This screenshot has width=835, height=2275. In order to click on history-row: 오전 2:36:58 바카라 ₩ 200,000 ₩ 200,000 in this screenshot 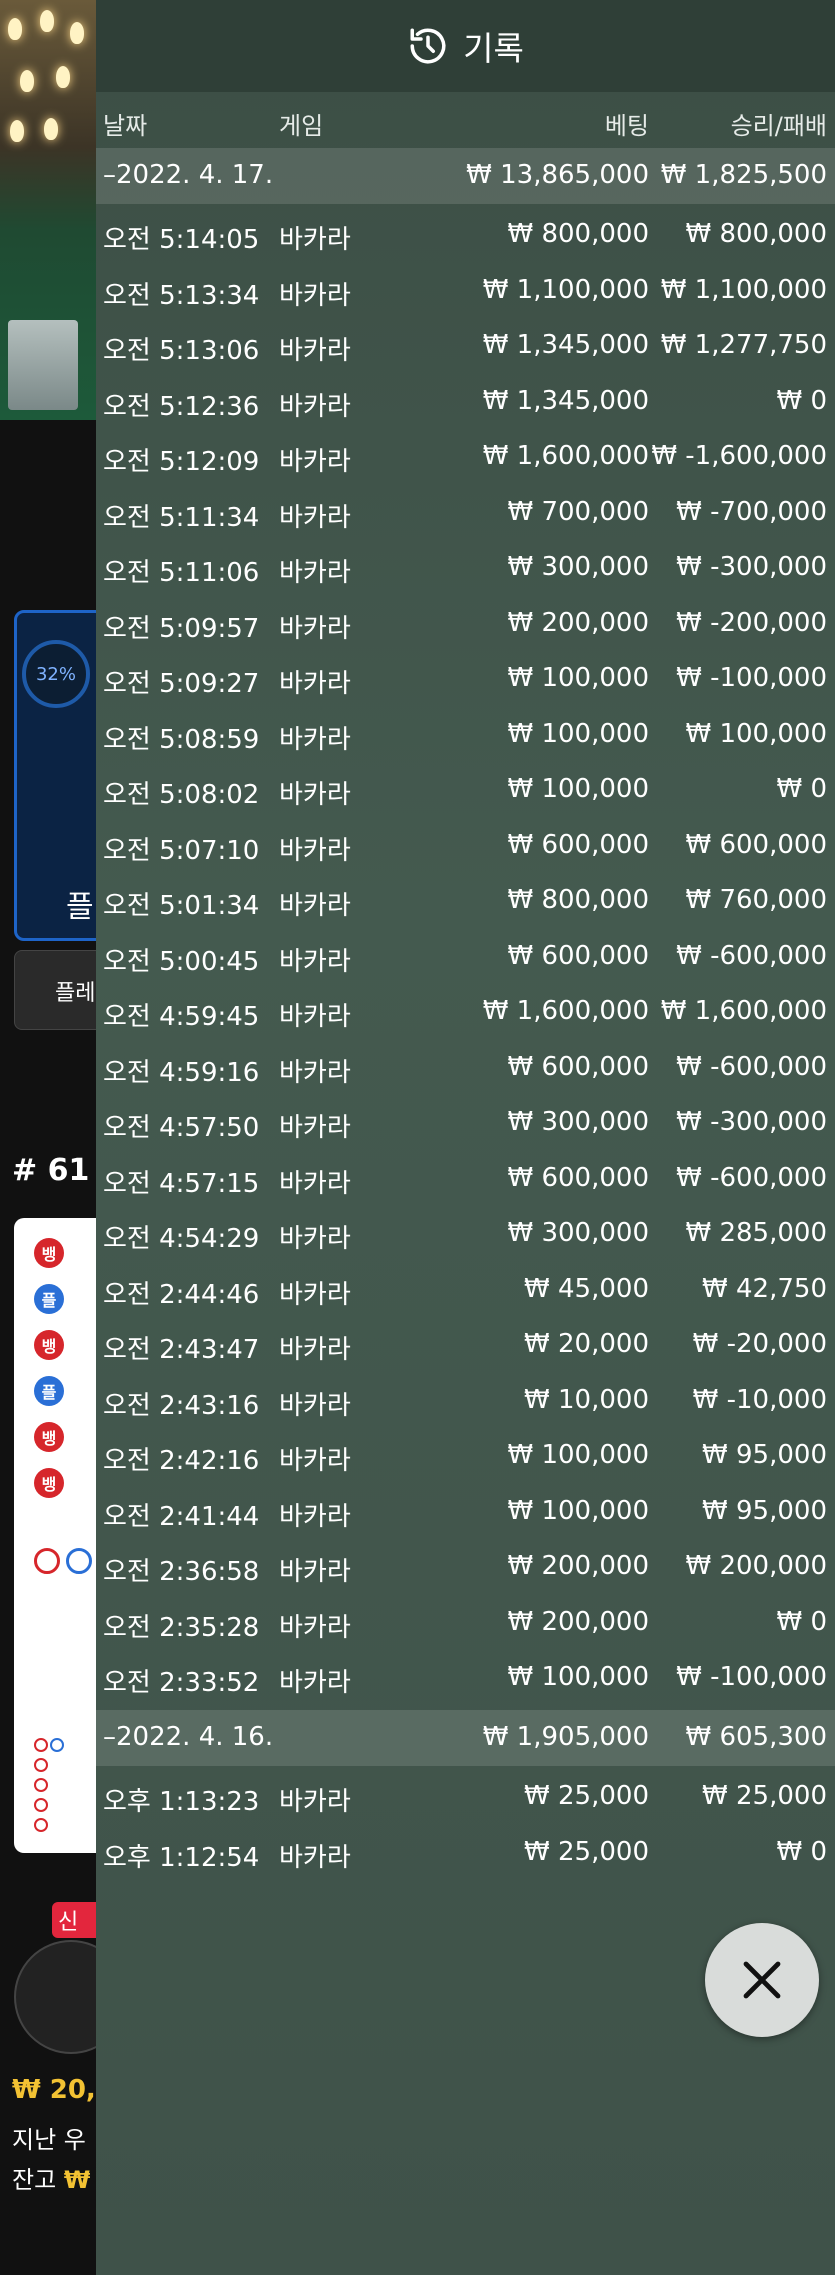, I will do `click(465, 1566)`.